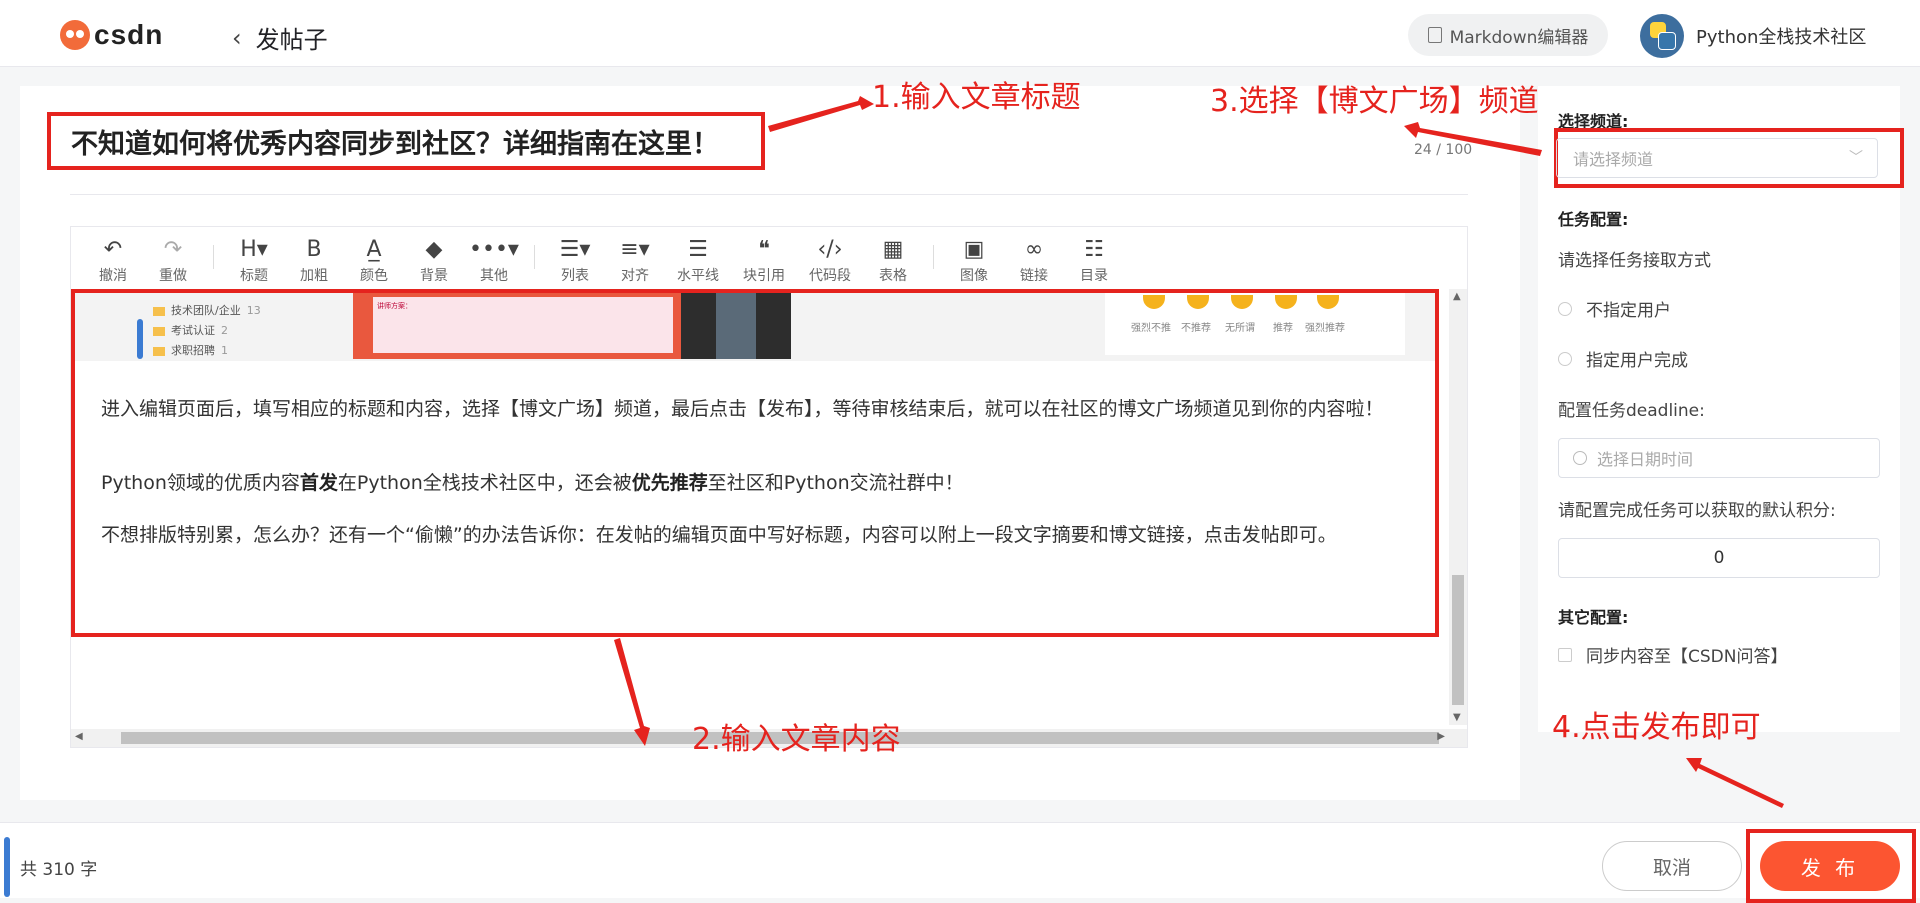 Image resolution: width=1920 pixels, height=903 pixels. I want to click on toolbar-label: 标题, so click(254, 276).